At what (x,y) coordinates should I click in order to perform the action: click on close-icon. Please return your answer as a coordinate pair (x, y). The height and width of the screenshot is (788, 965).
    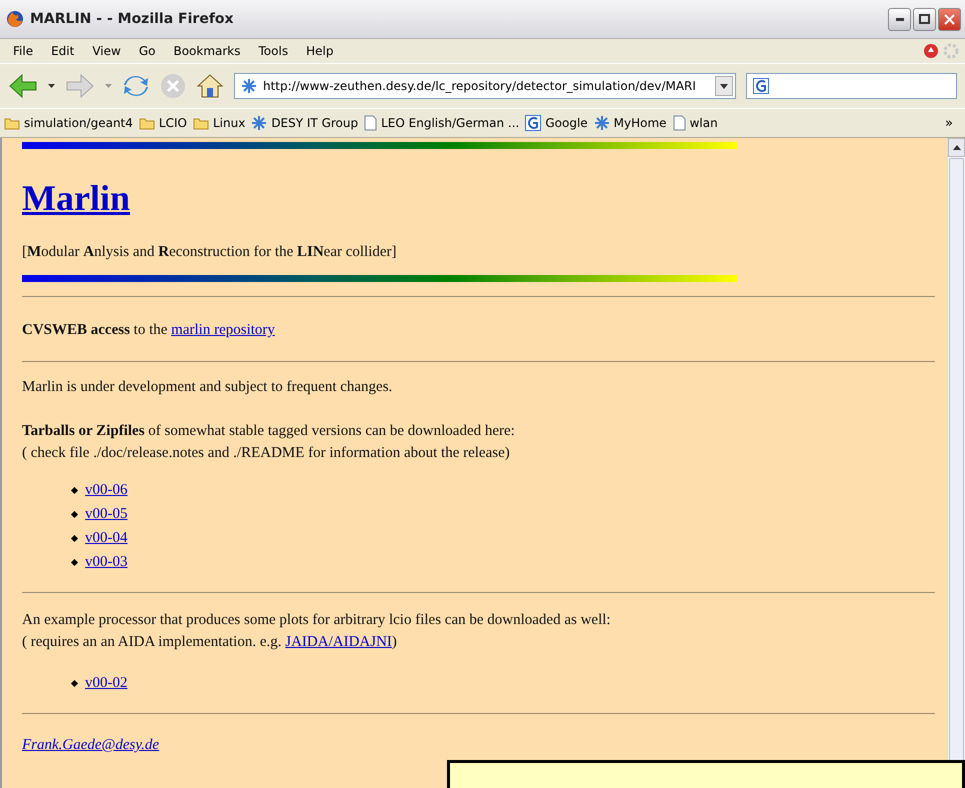
    Looking at the image, I should click on (949, 19).